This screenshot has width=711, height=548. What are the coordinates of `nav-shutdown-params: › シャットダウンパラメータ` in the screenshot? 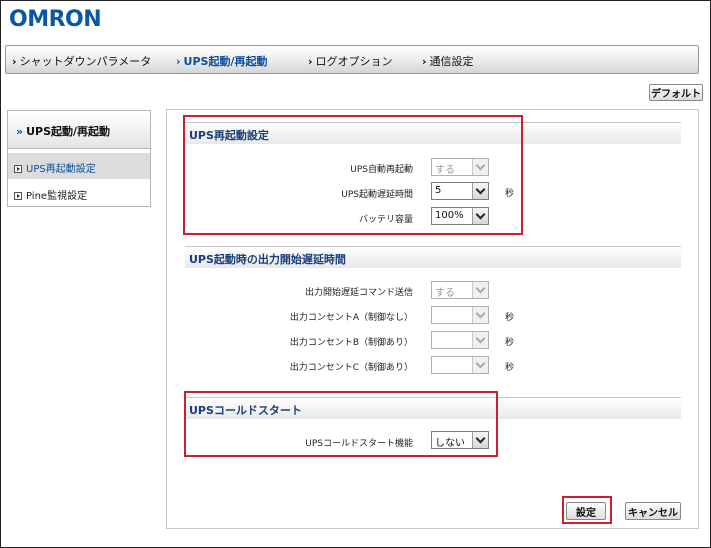 It's located at (81, 61).